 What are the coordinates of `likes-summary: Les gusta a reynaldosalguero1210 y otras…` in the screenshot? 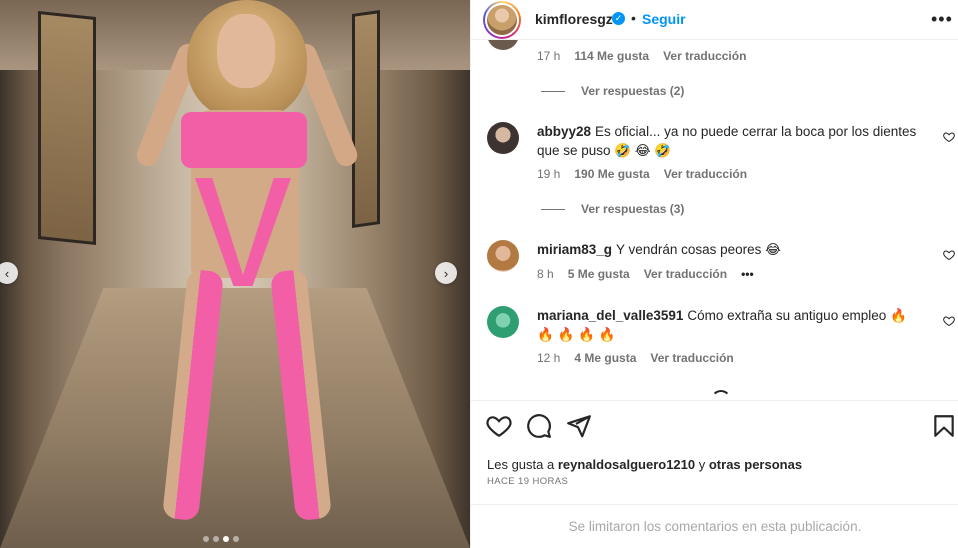 It's located at (644, 464).